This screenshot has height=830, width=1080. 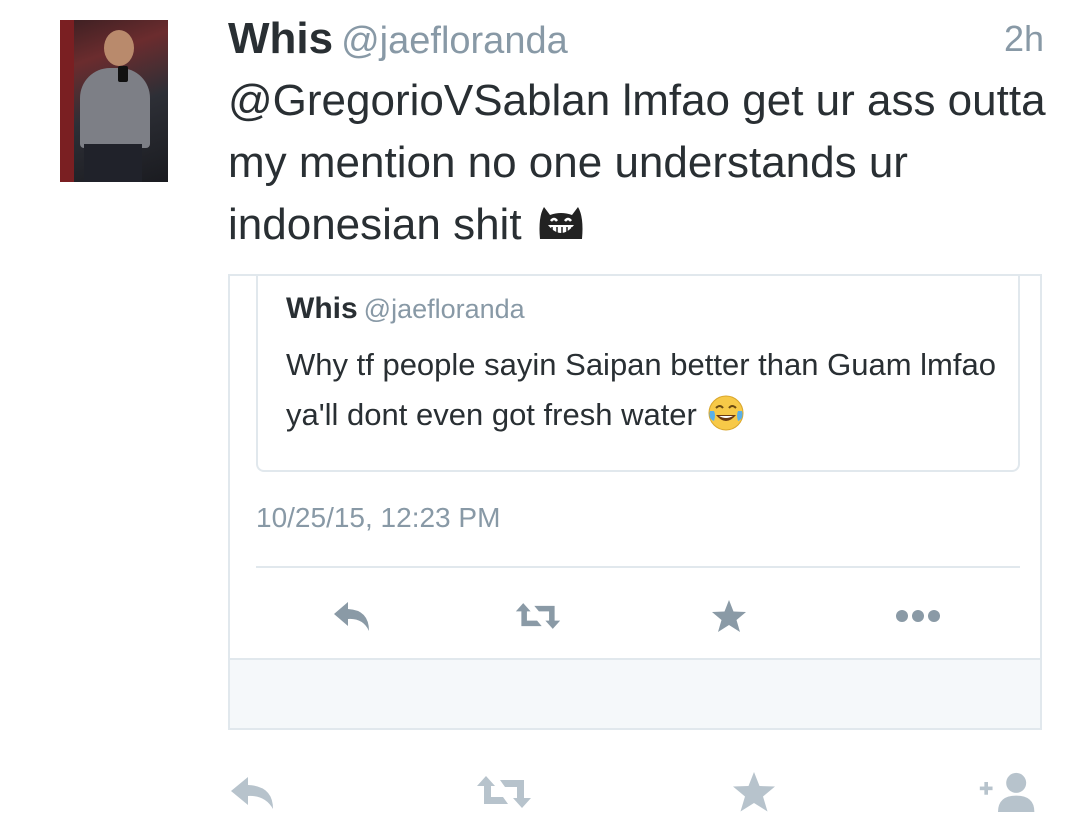 What do you see at coordinates (114, 101) in the screenshot?
I see `avatar` at bounding box center [114, 101].